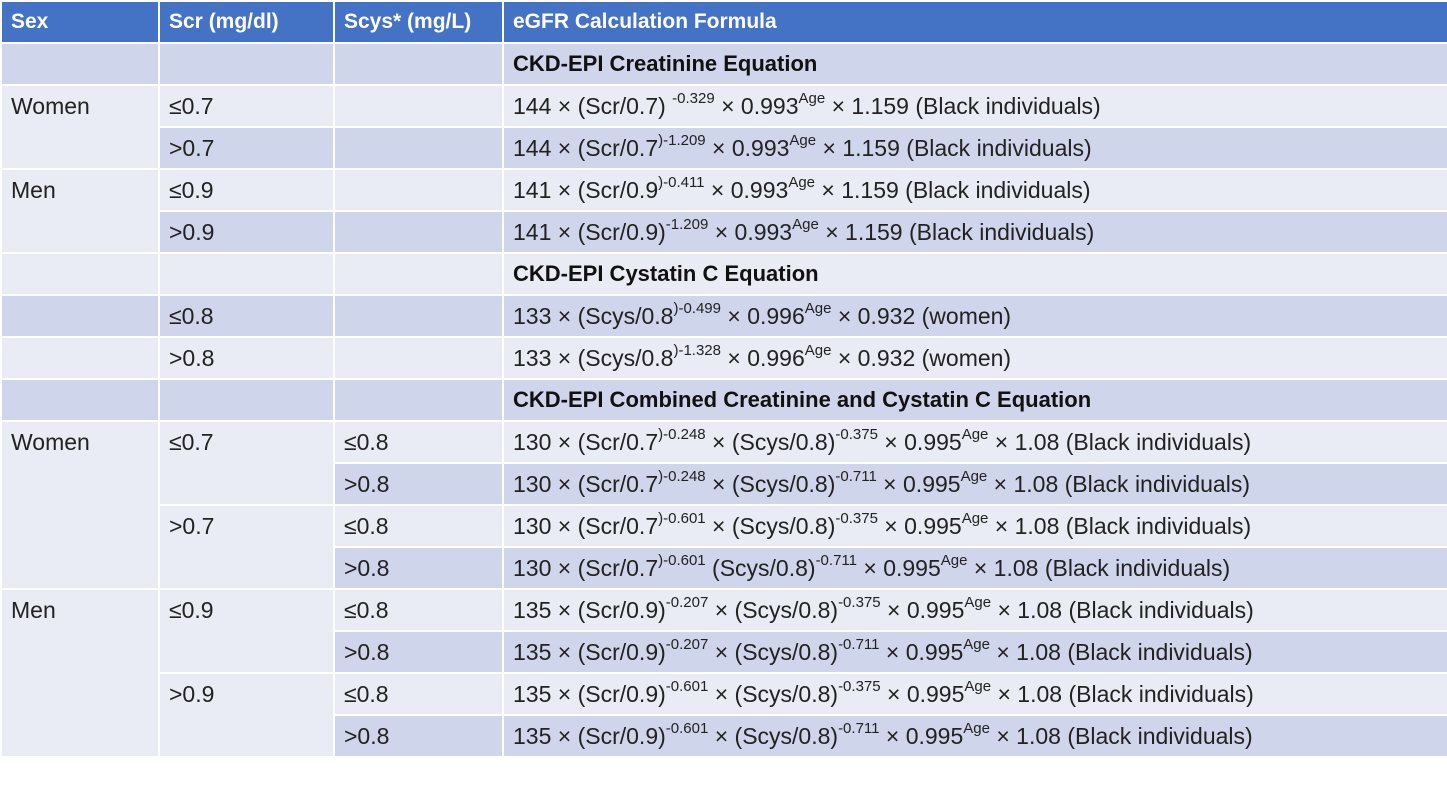 Image resolution: width=1447 pixels, height=793 pixels. Describe the element at coordinates (760, 567) in the screenshot. I see `formula-text: (Scys/0.8)` at that location.